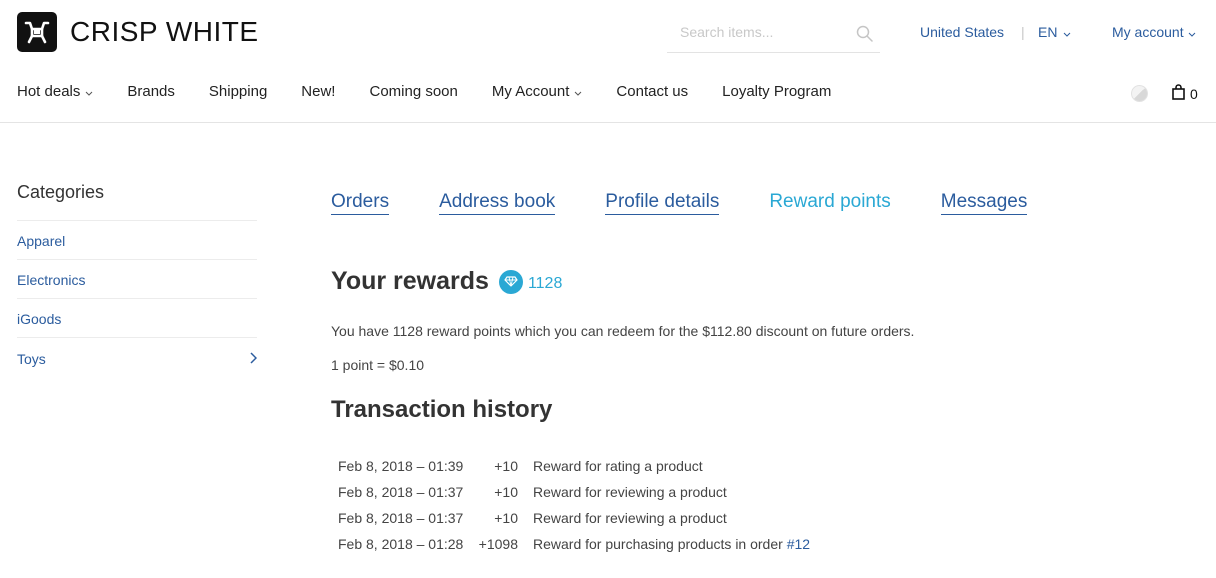  Describe the element at coordinates (864, 36) in the screenshot. I see `search-icon` at that location.